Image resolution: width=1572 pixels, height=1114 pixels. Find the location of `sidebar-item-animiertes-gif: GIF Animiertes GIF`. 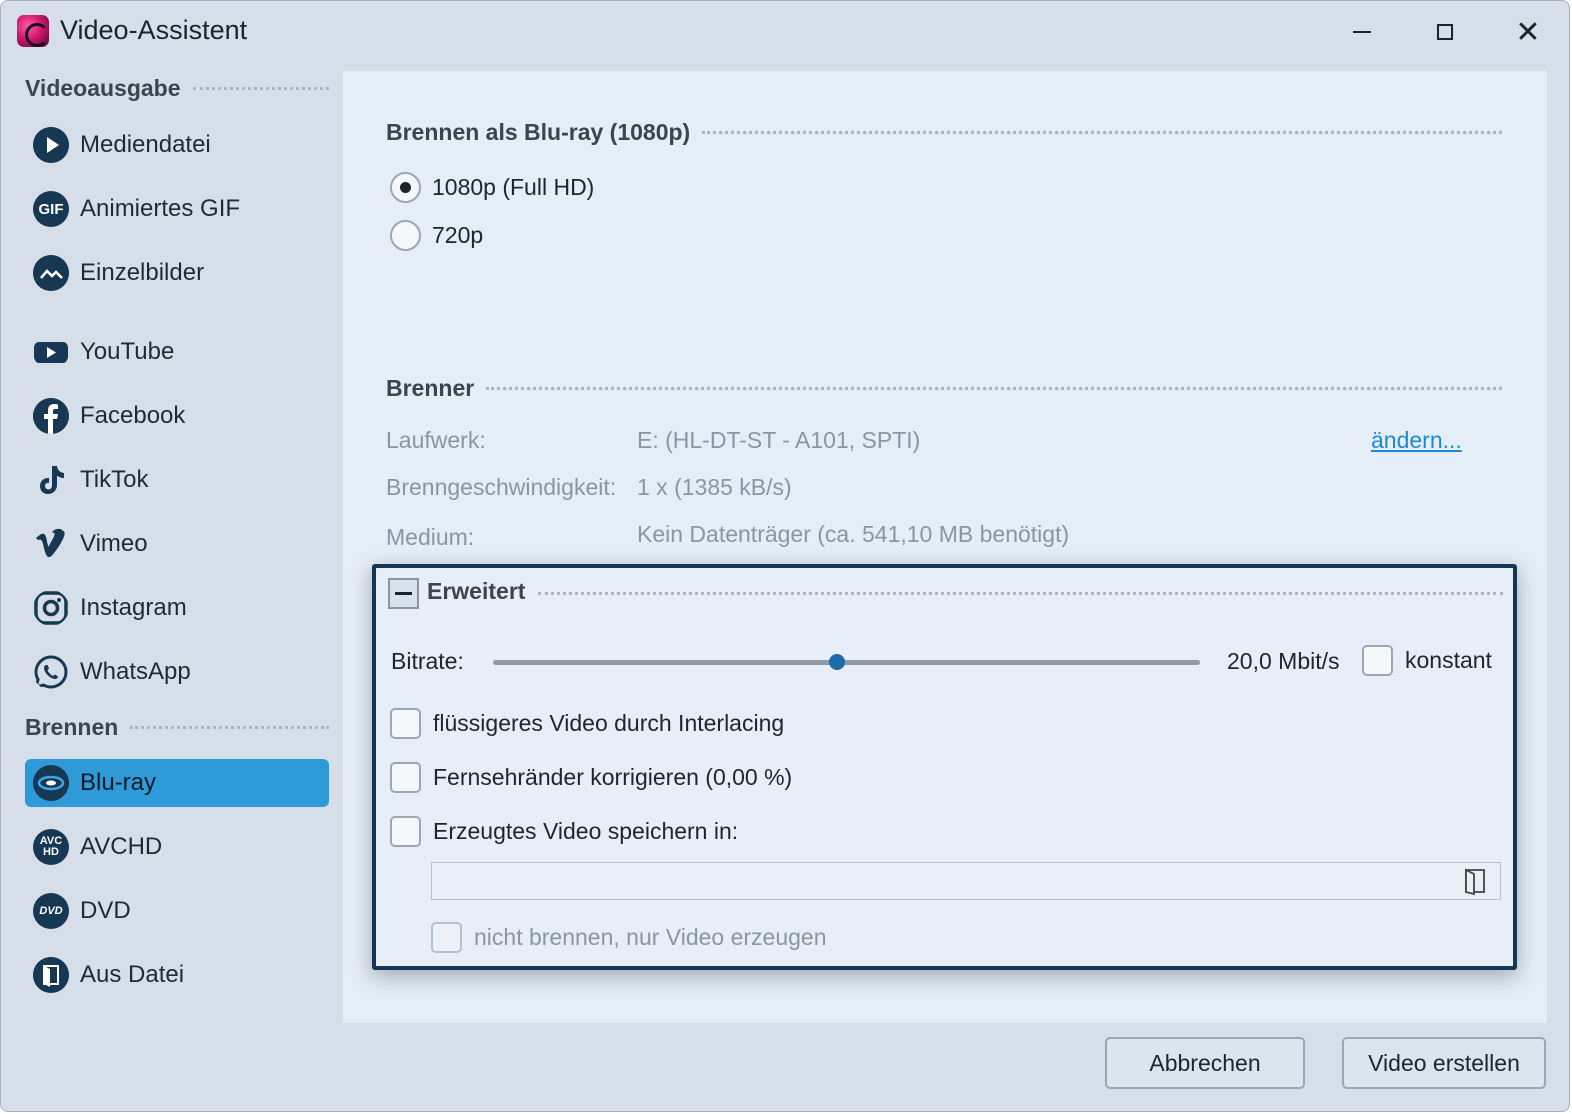

sidebar-item-animiertes-gif: GIF Animiertes GIF is located at coordinates (177, 209).